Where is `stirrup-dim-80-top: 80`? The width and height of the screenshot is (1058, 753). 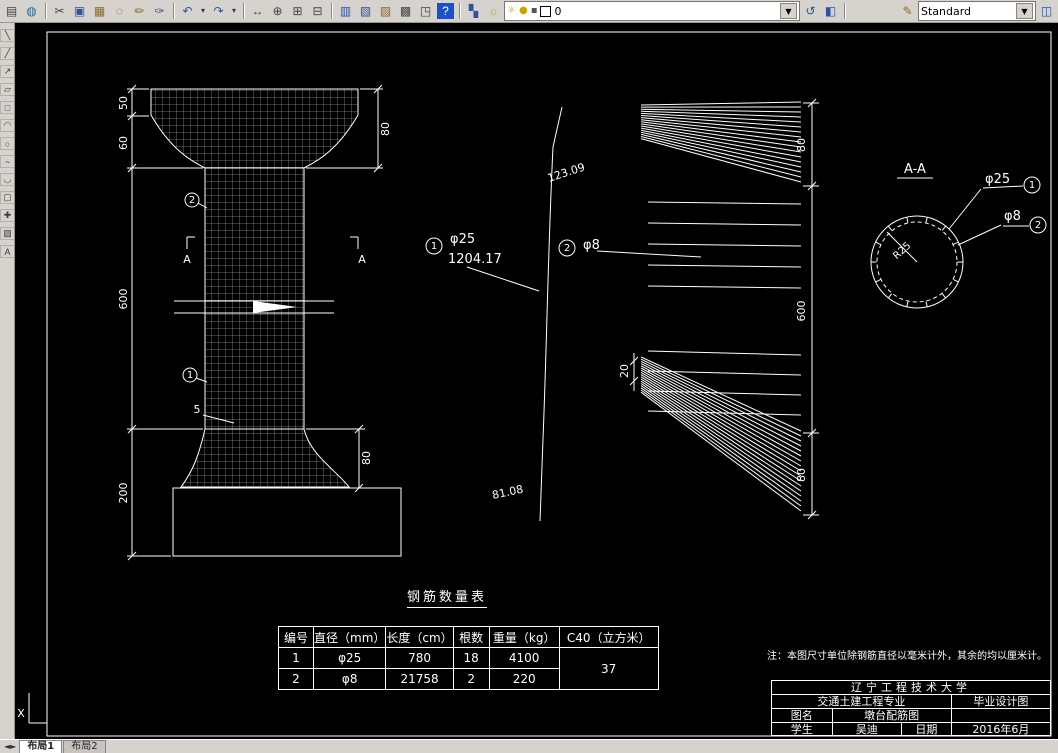 stirrup-dim-80-top: 80 is located at coordinates (801, 145).